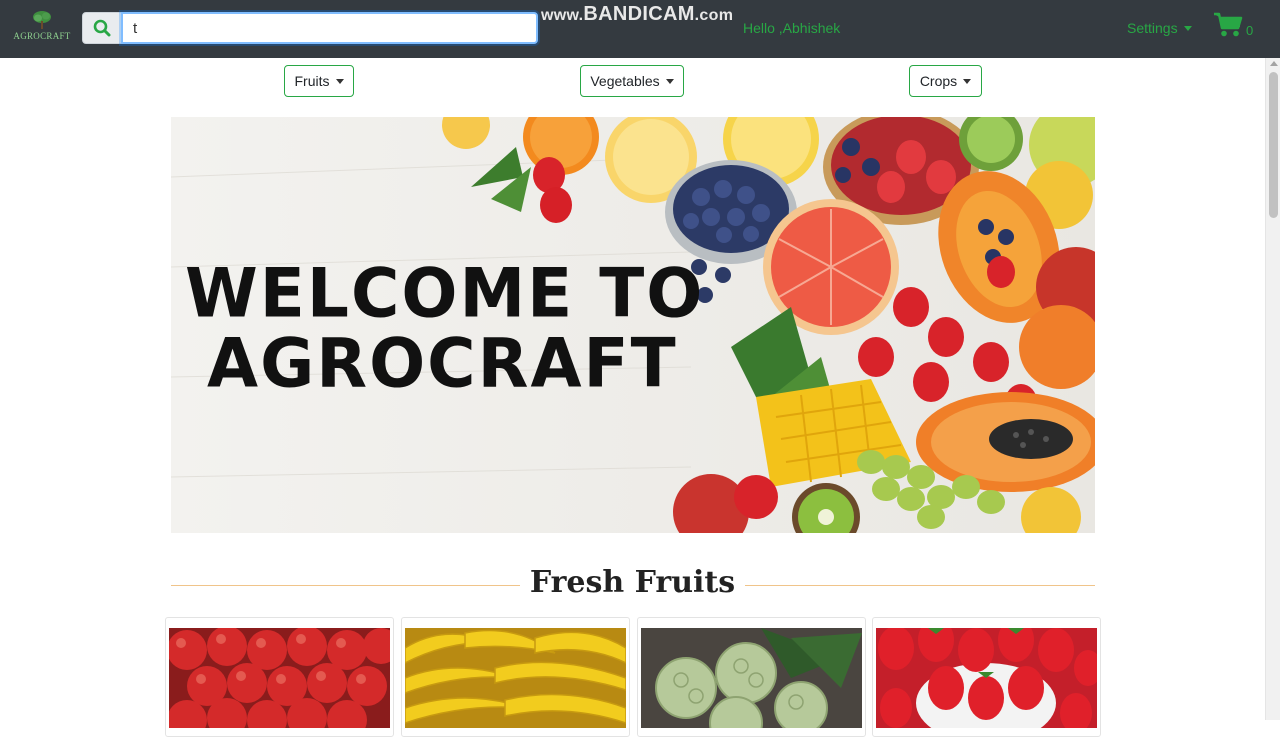  I want to click on tree-icon, so click(42, 20).